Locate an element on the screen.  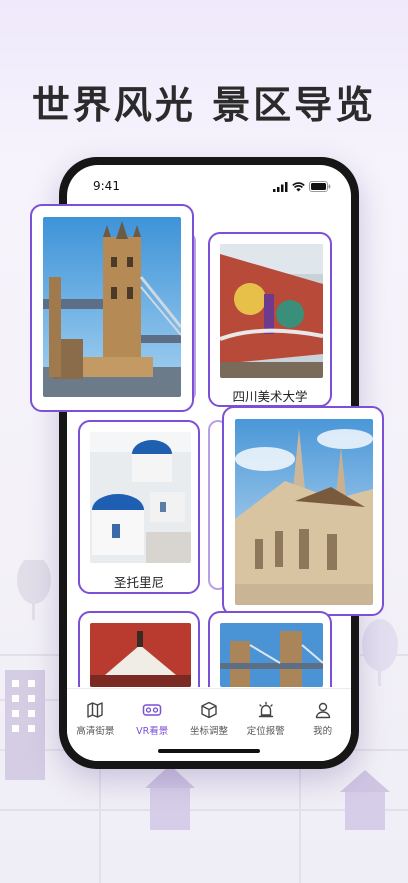
scenic-card-matthias-church is located at coordinates (303, 511).